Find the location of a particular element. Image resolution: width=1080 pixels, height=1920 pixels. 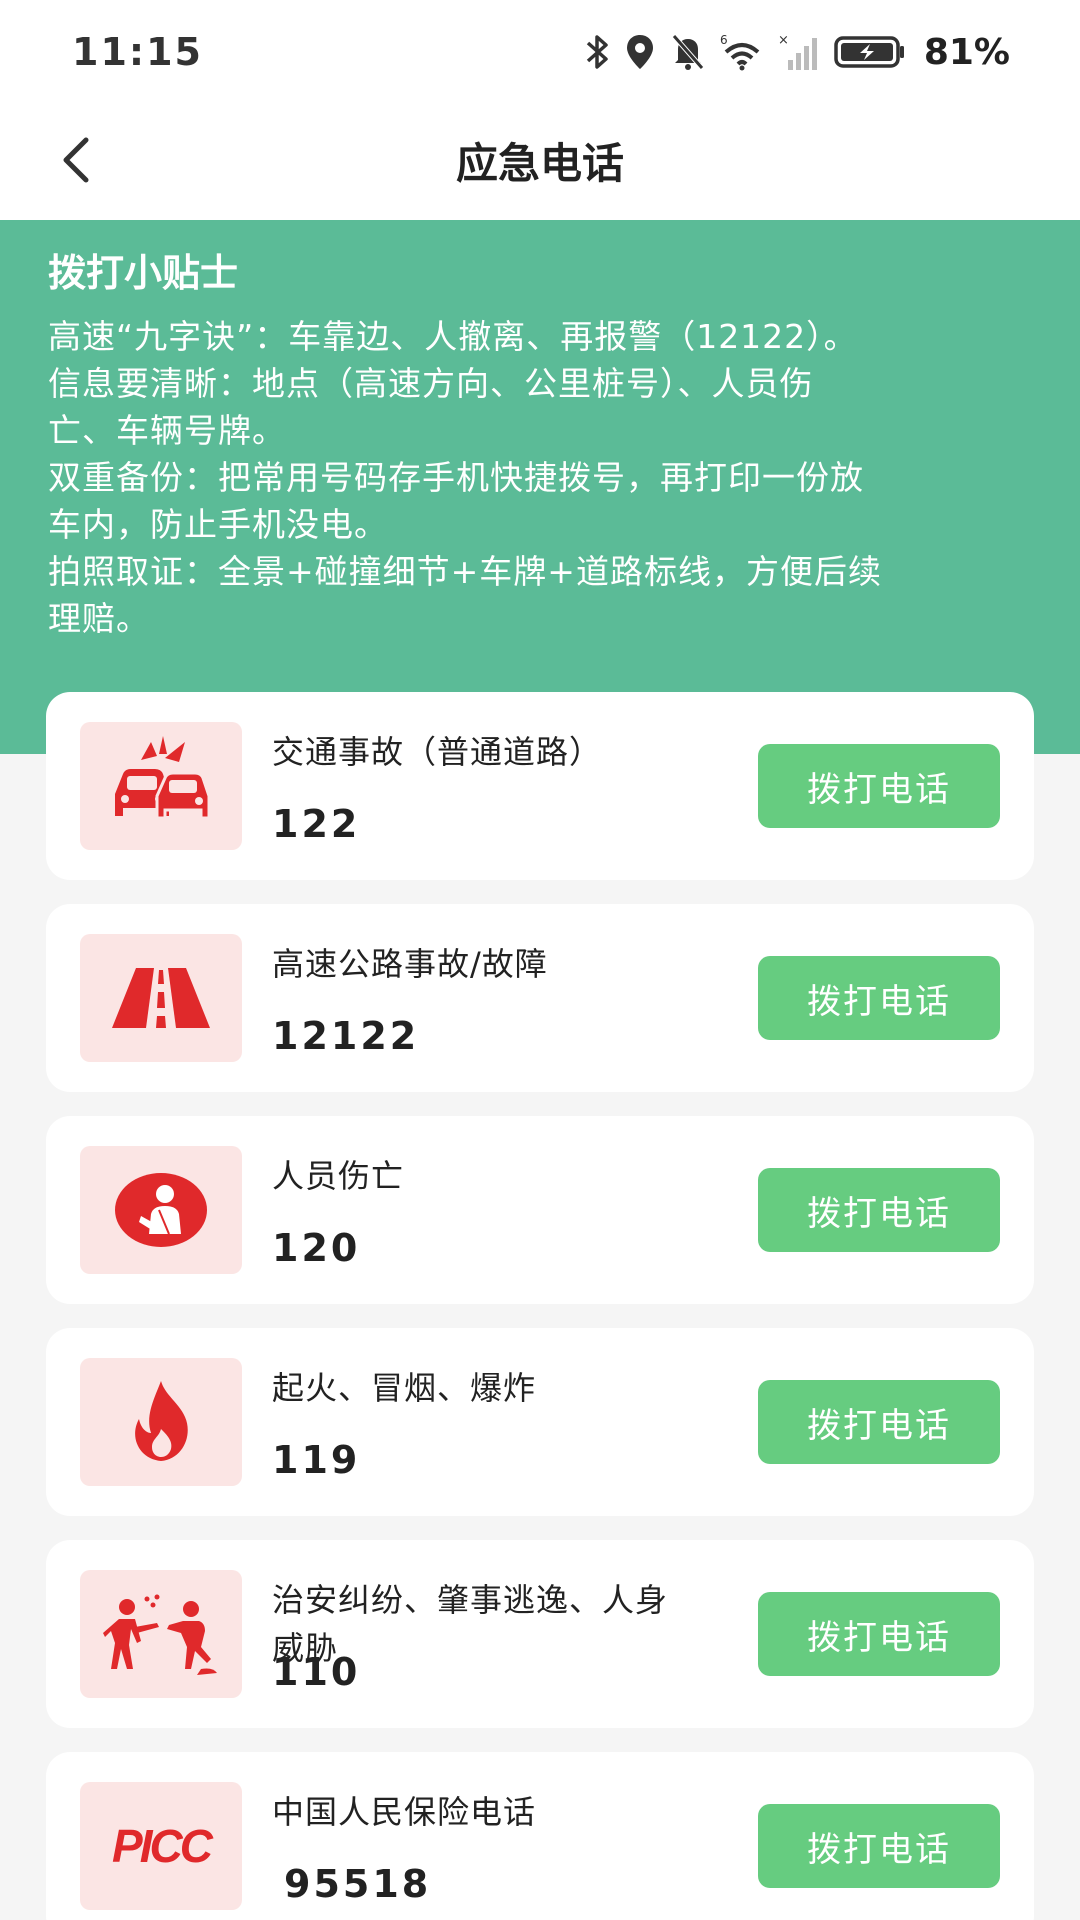

picc-logo: PICC is located at coordinates (161, 1846).